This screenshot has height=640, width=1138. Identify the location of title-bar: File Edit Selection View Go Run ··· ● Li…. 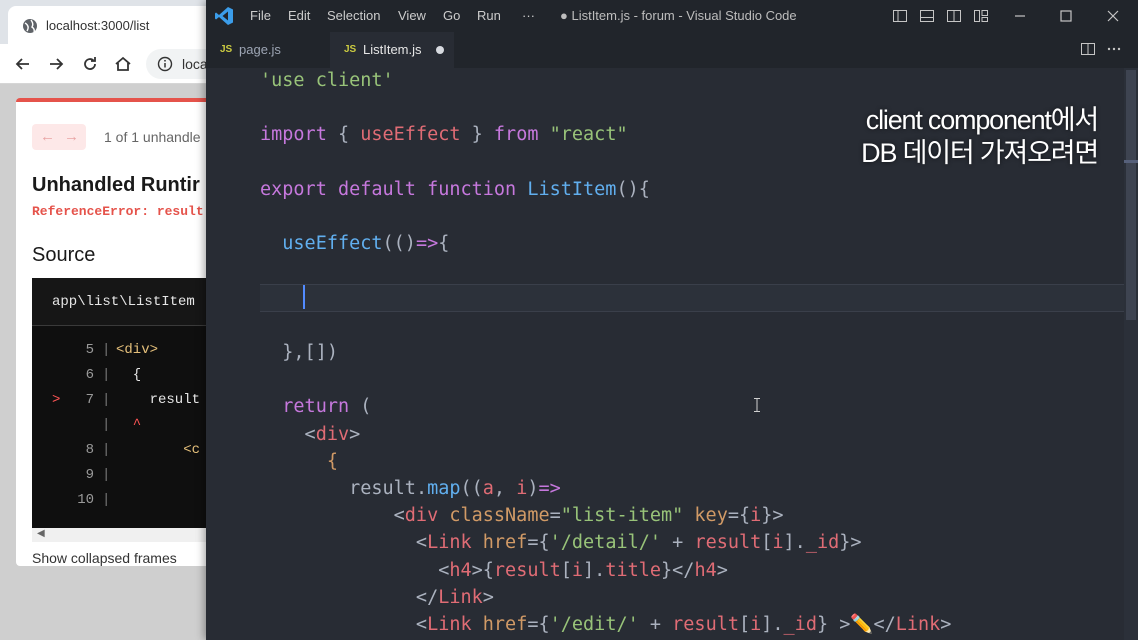
(672, 16).